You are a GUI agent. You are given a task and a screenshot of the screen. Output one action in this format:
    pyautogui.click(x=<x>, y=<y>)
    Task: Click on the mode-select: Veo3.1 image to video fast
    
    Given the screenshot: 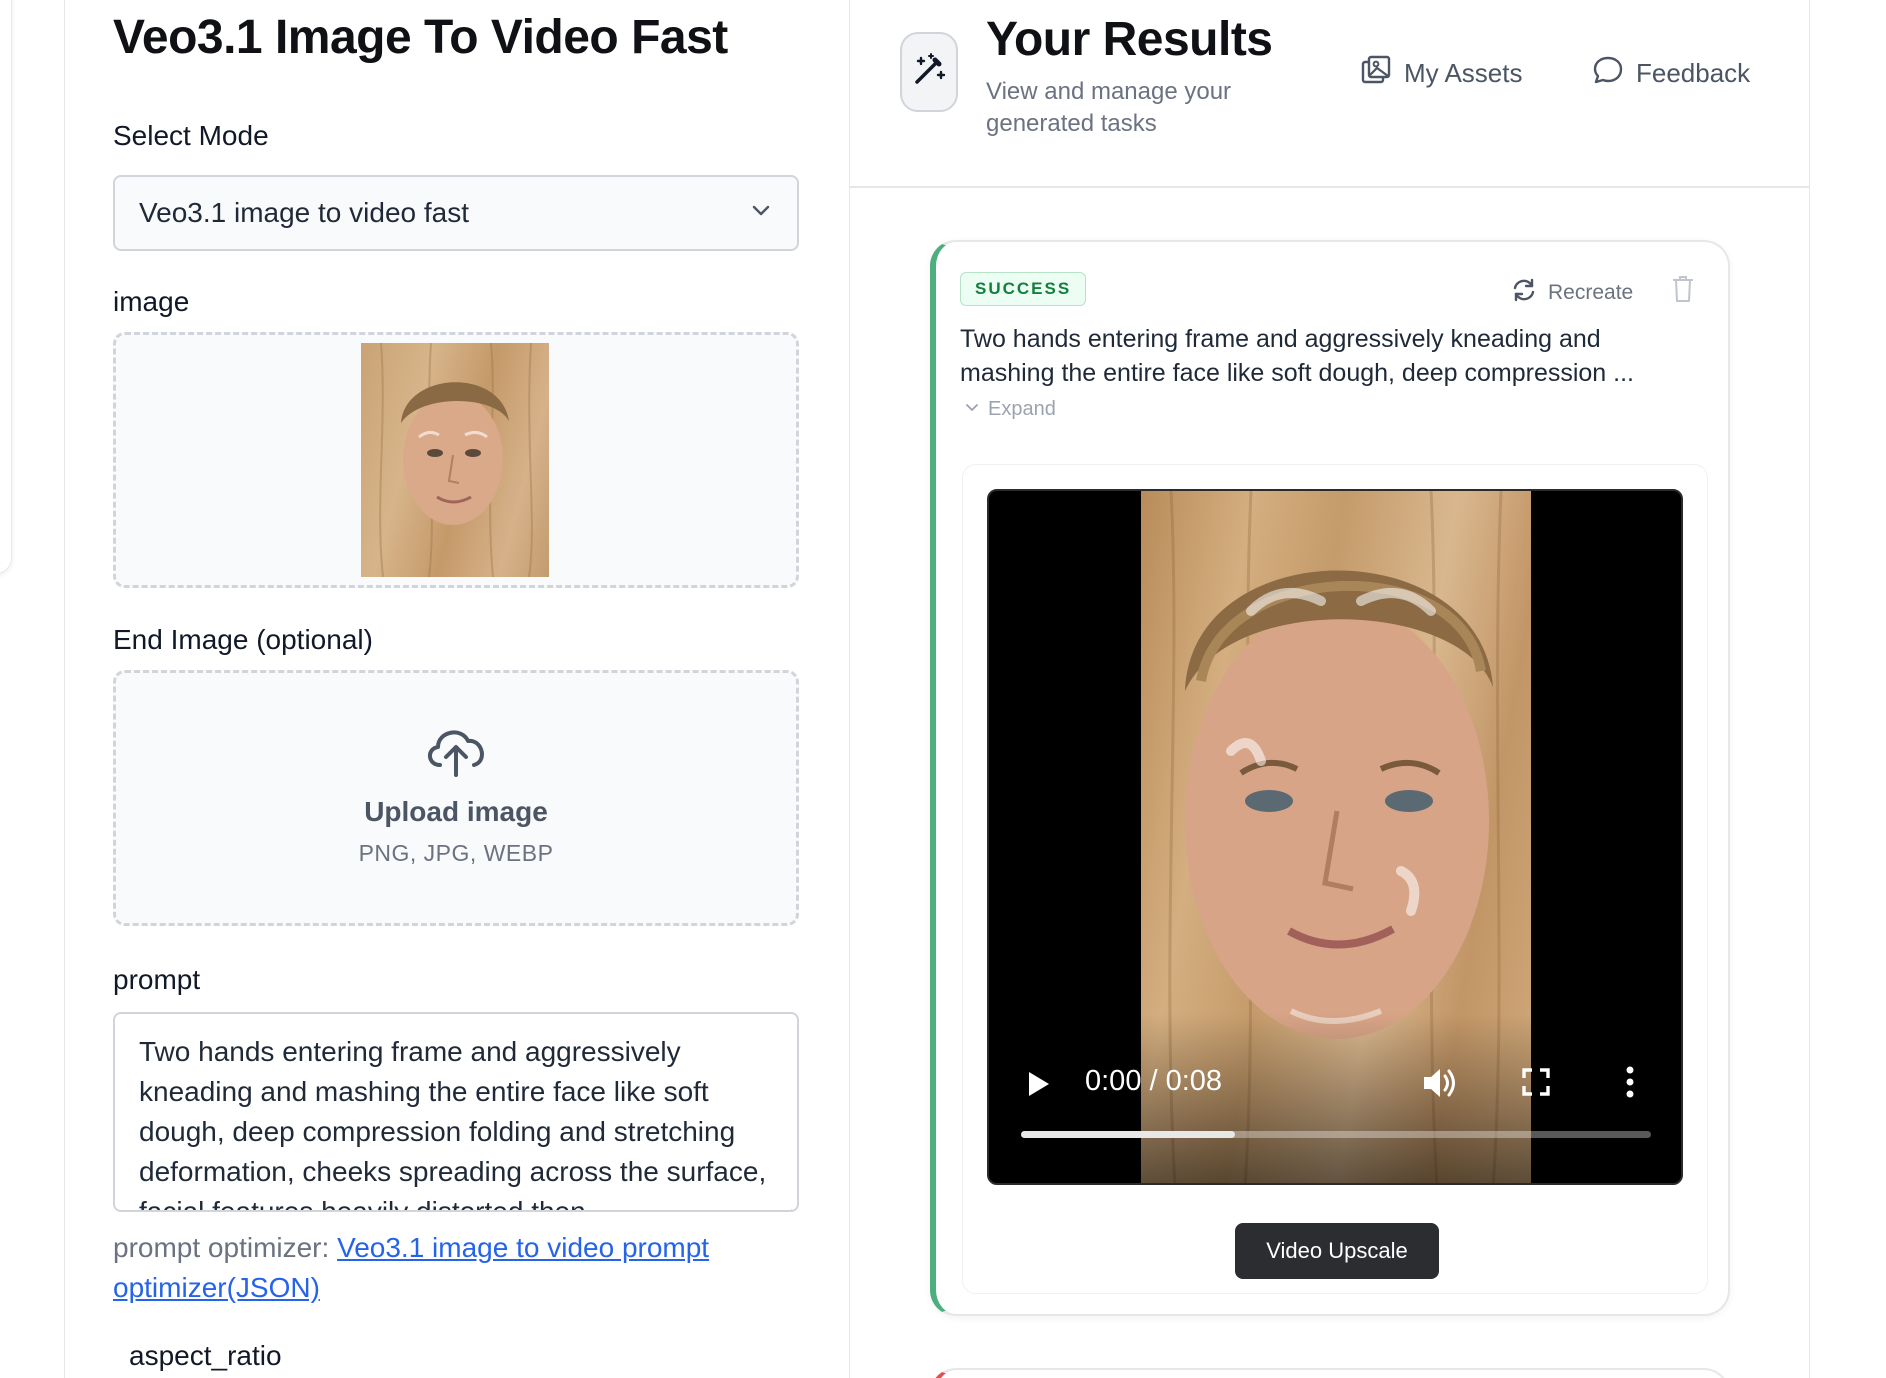 What is the action you would take?
    pyautogui.click(x=456, y=213)
    